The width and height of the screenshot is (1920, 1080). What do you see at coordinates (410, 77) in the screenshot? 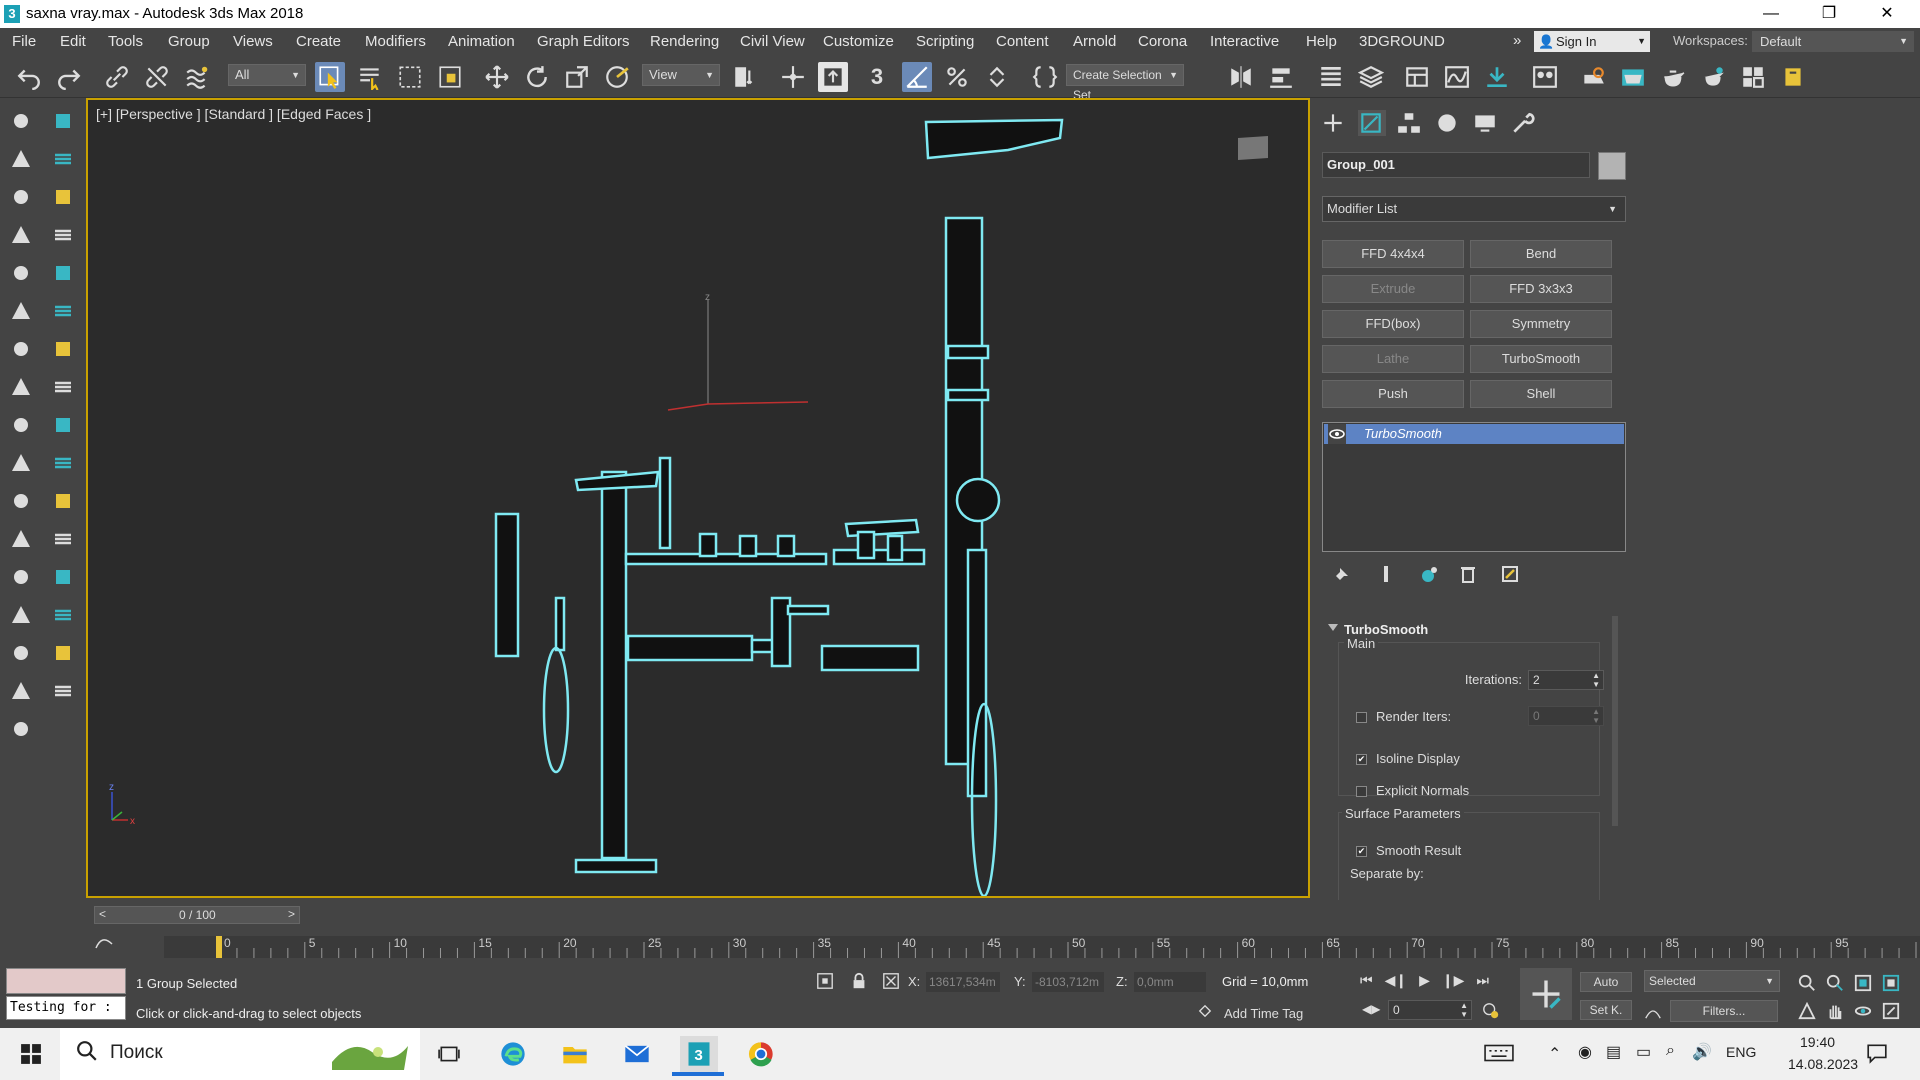
I see `rectangular-selection-button` at bounding box center [410, 77].